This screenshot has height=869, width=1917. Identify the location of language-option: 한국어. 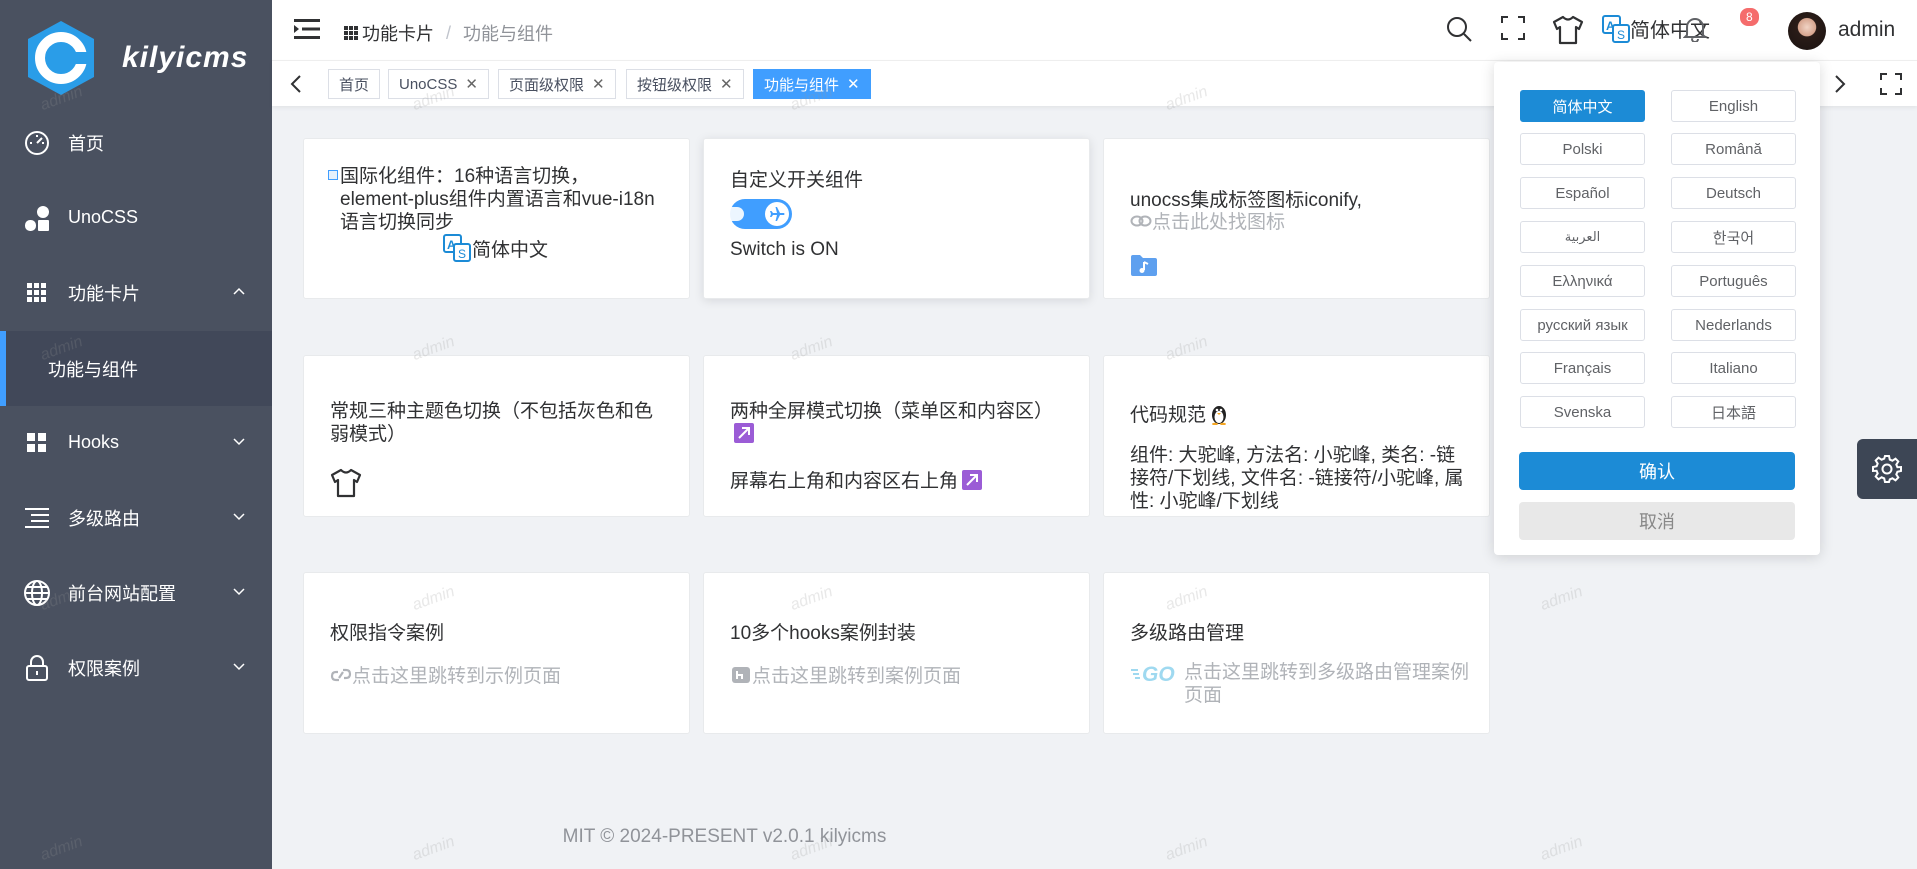
(1733, 237).